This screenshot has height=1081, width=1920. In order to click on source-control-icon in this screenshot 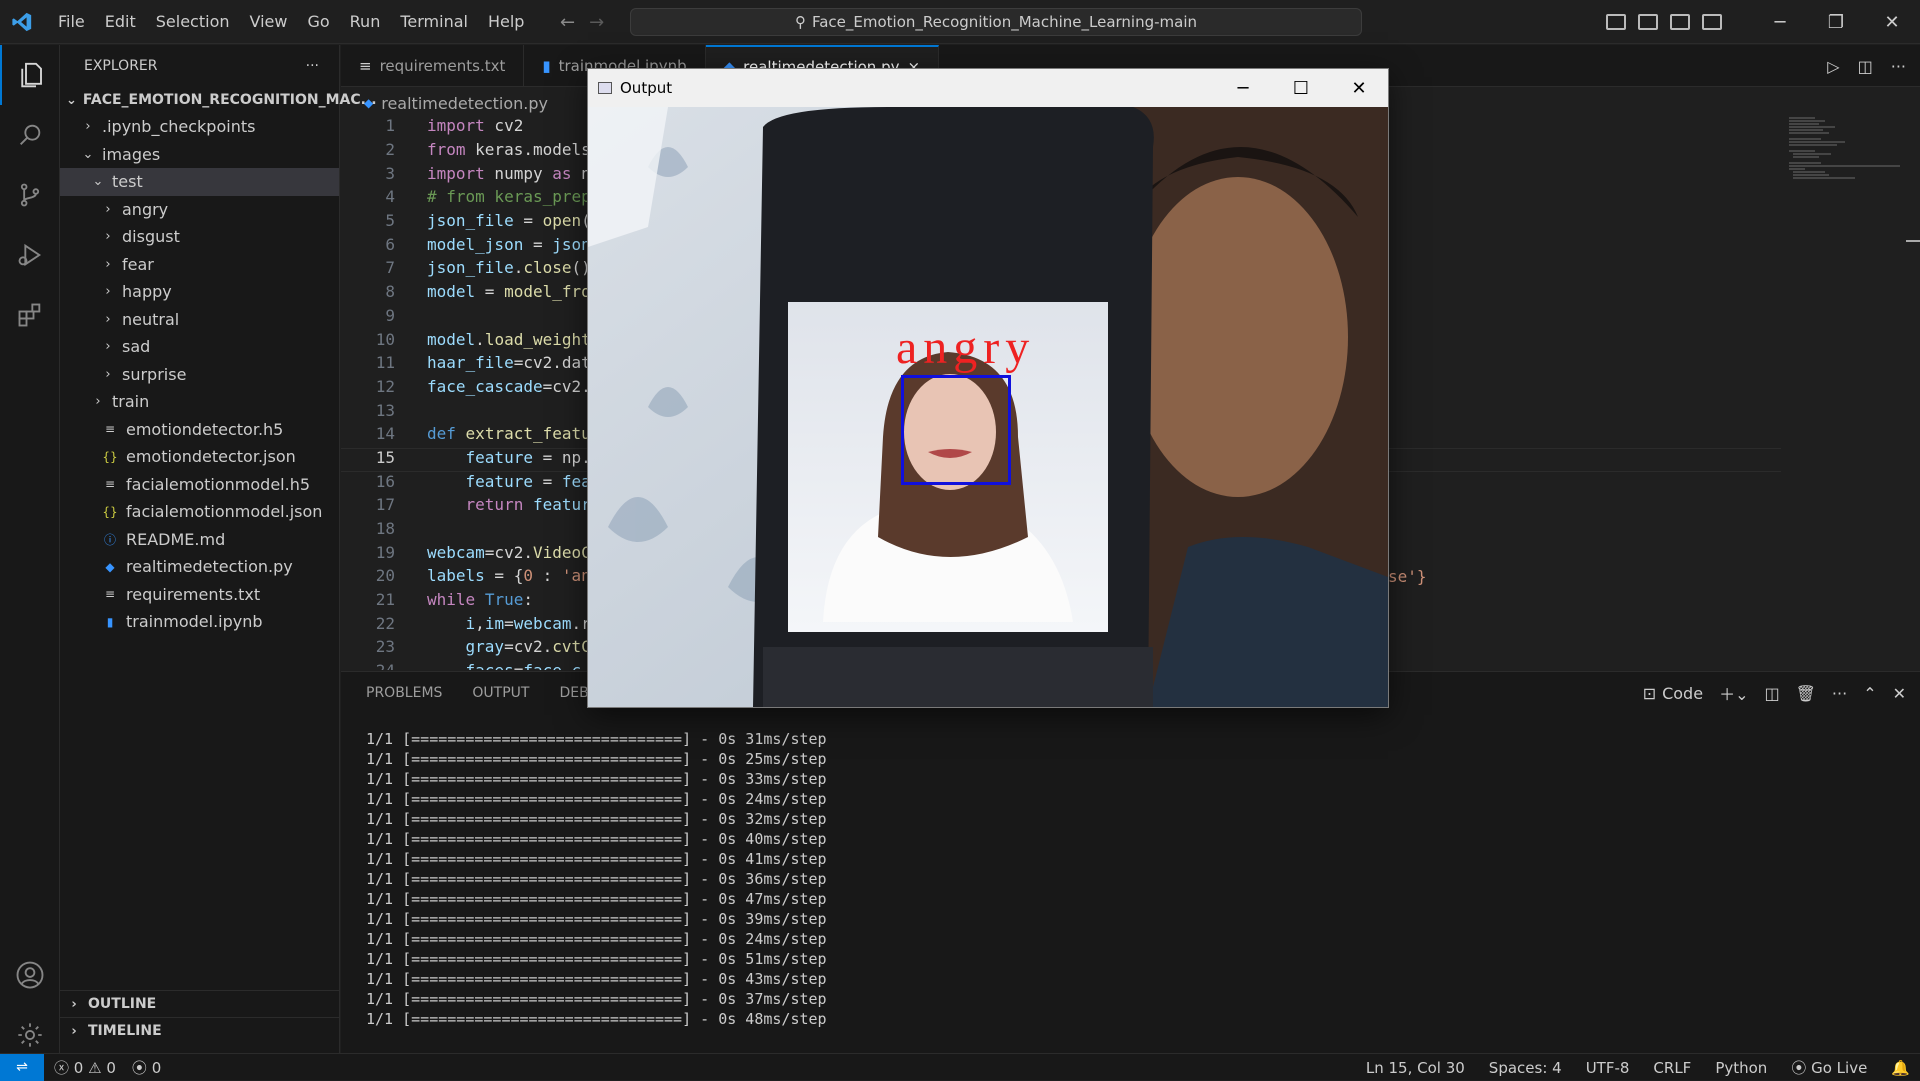, I will do `click(30, 195)`.